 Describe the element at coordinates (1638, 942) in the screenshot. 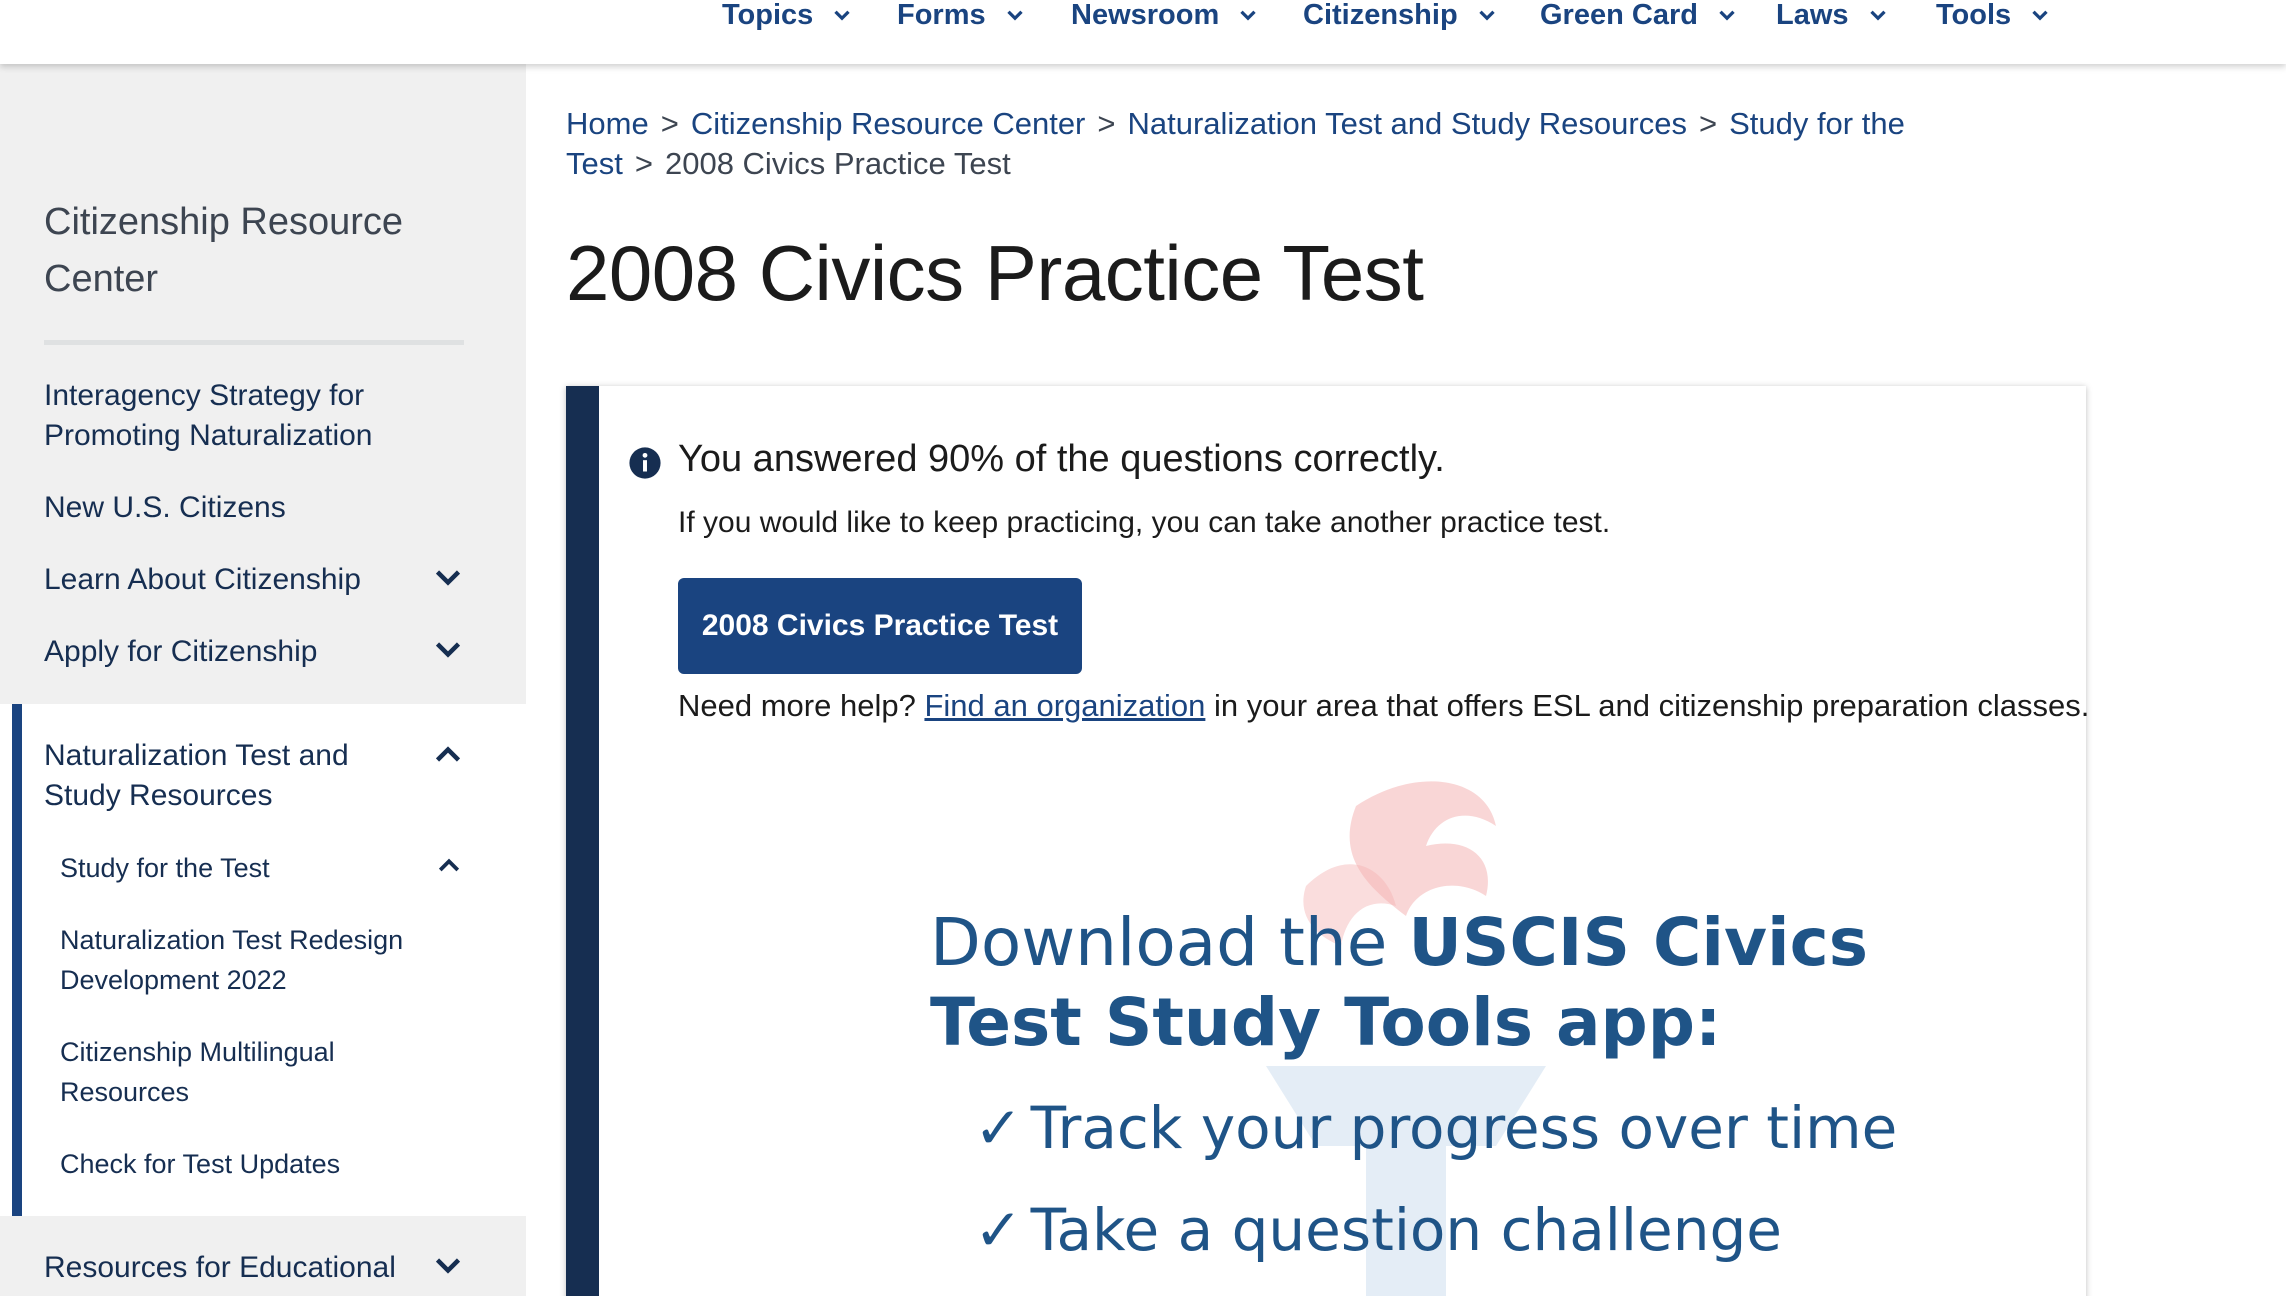

I see `promo-heading-bold: USCIS Civics` at that location.